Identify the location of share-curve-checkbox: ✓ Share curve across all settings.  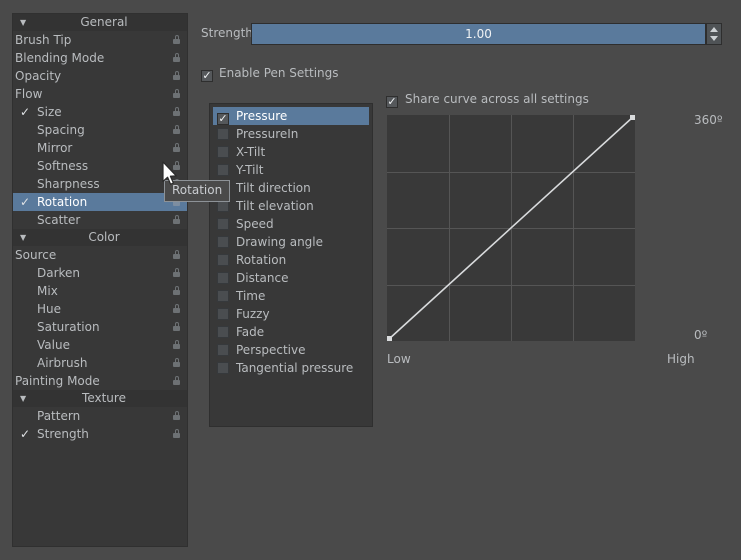
(487, 100).